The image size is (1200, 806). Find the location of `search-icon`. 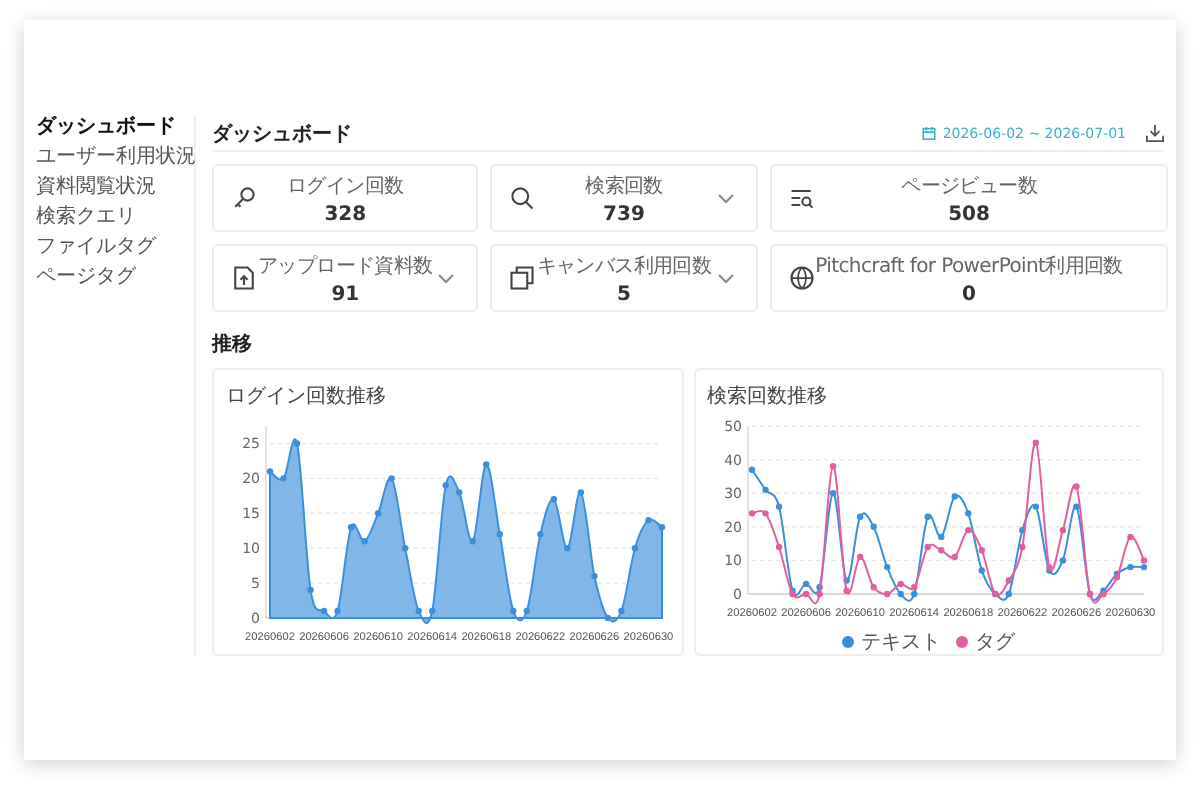

search-icon is located at coordinates (522, 198).